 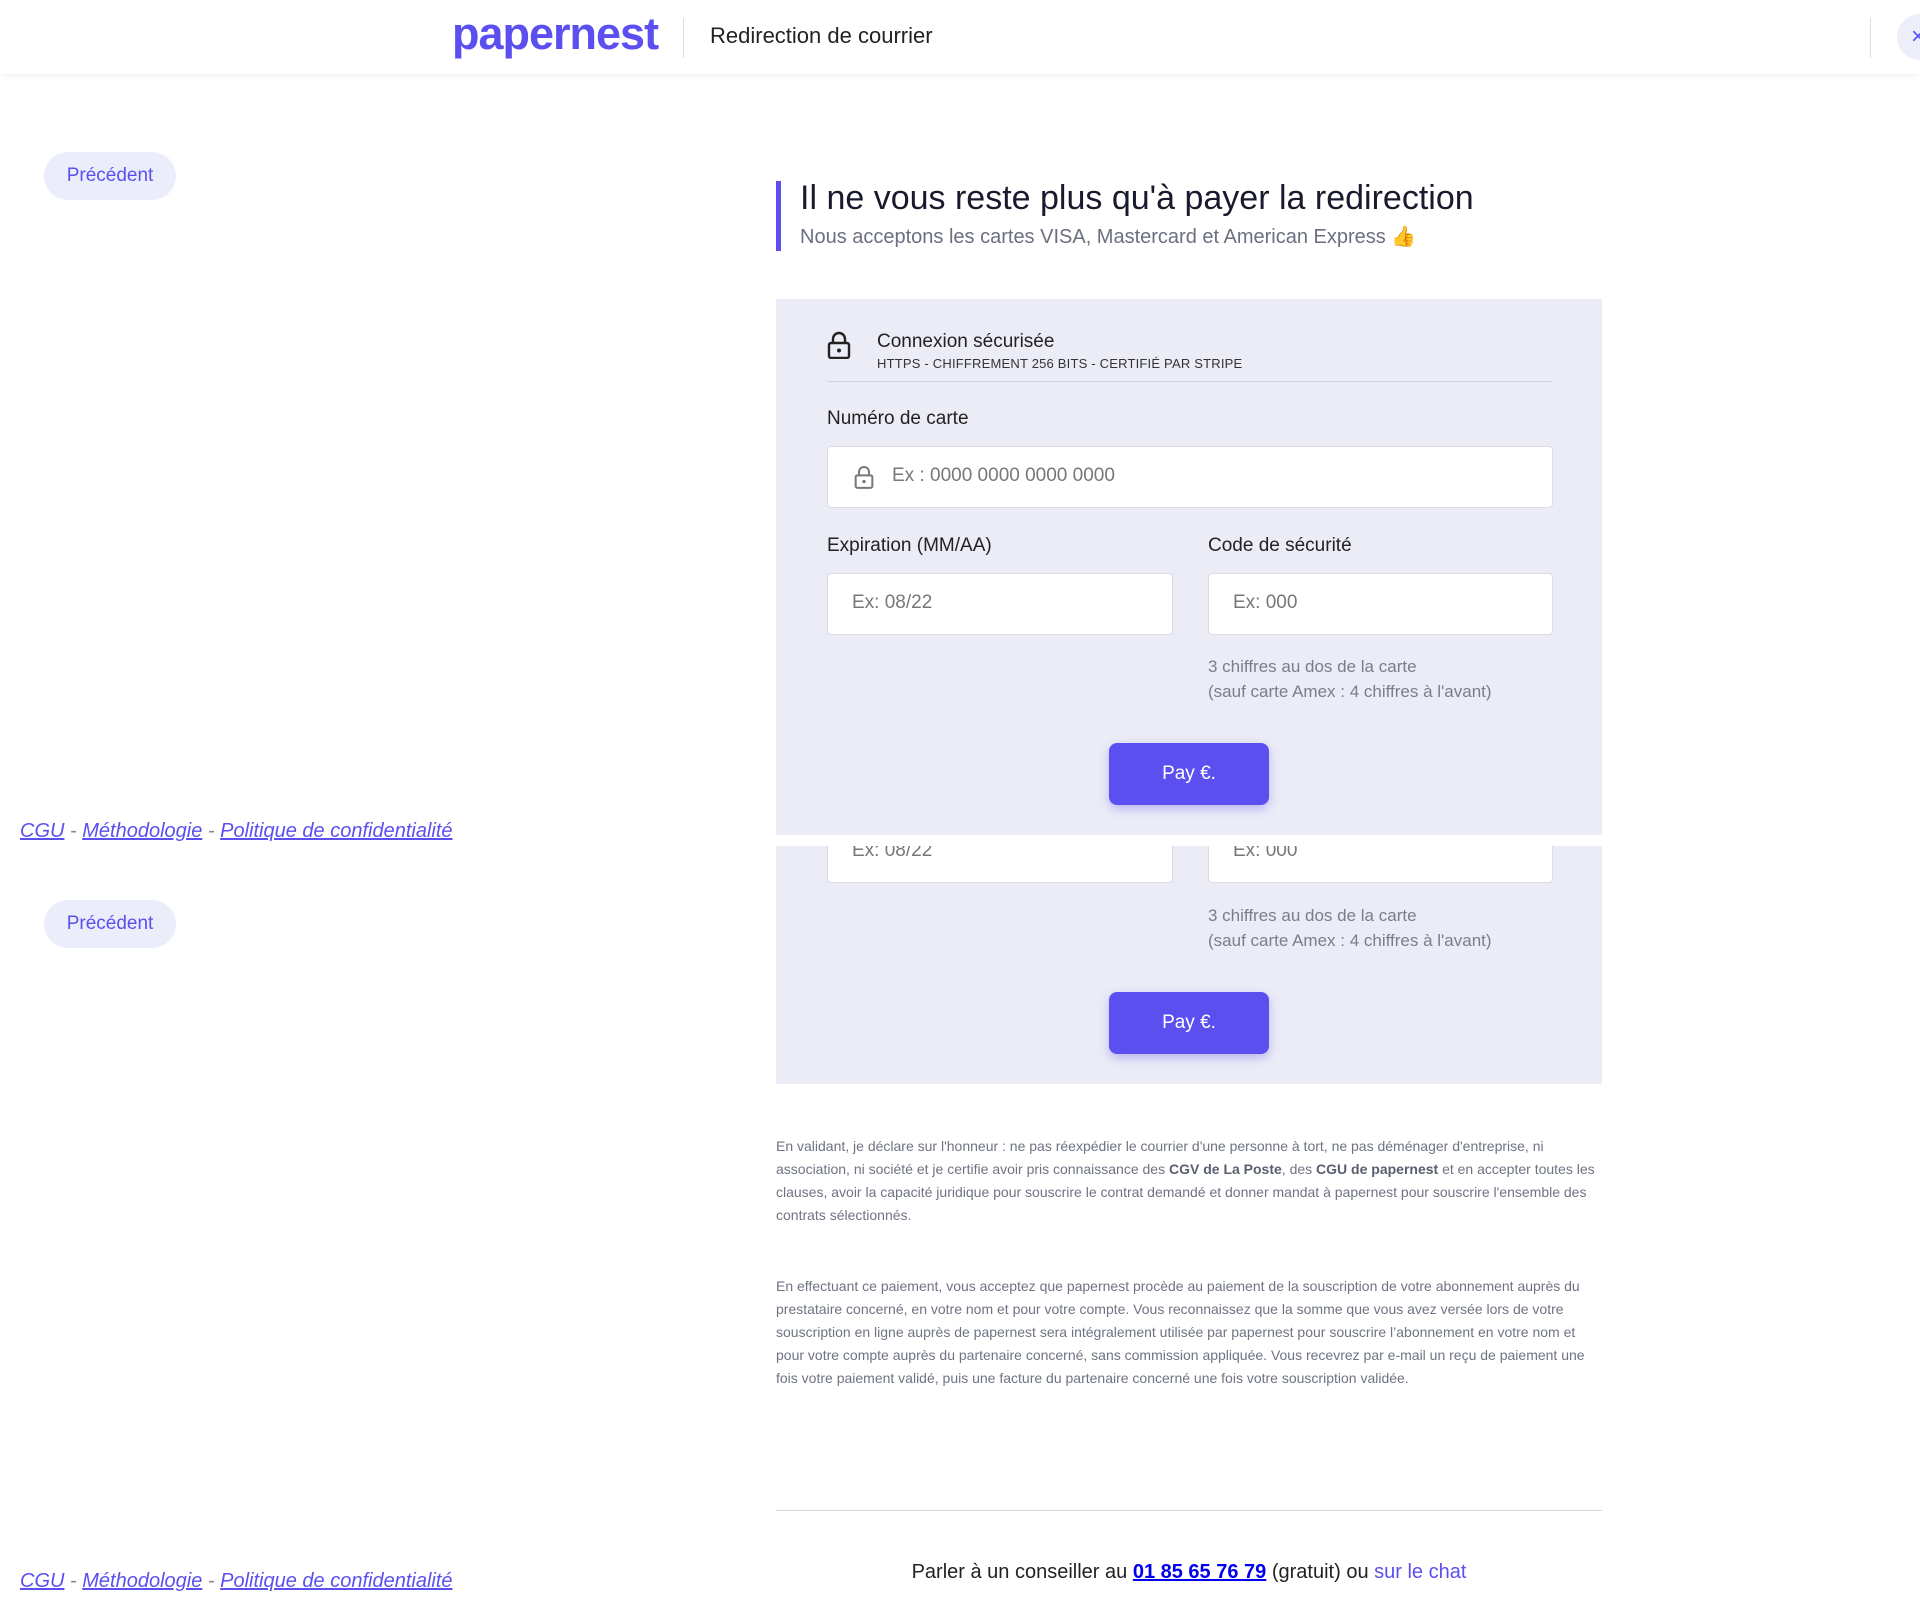 What do you see at coordinates (1190, 477) in the screenshot?
I see `card-number-input: Ex : 0000 0000 0000 0000` at bounding box center [1190, 477].